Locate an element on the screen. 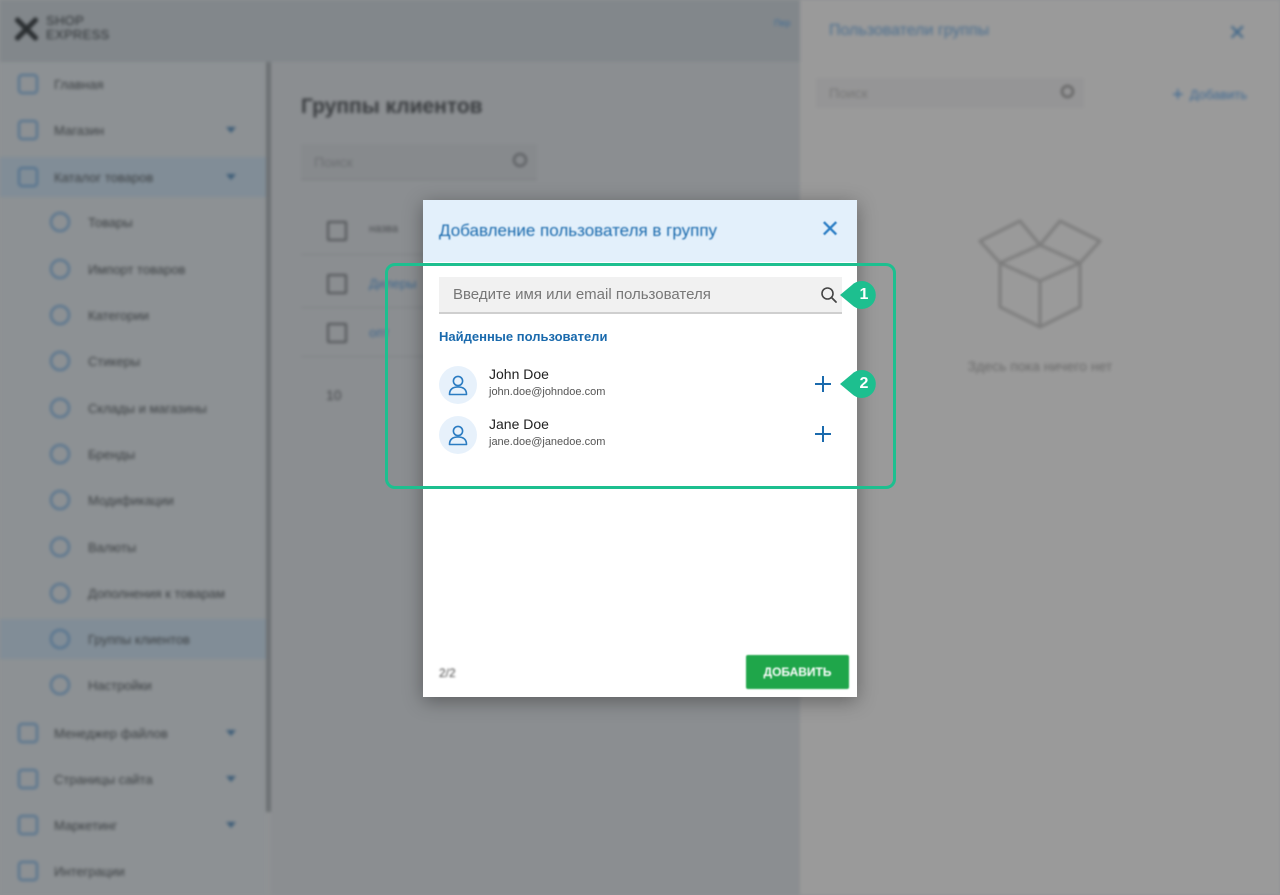  sidebar-item-products: Товары is located at coordinates (133, 222).